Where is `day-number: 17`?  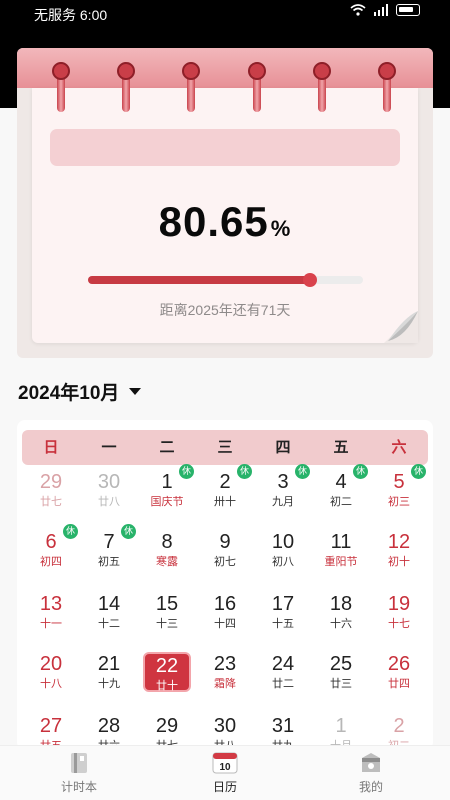
day-number: 17 is located at coordinates (283, 604).